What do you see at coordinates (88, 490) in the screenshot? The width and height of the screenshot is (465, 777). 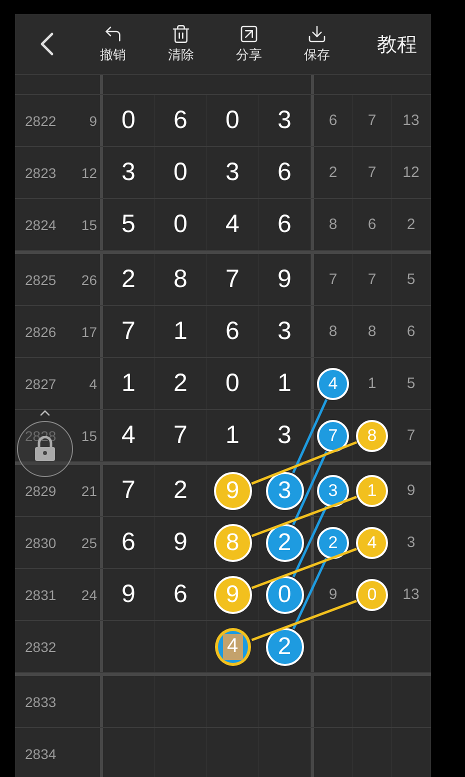 I see `sum-value: 21` at bounding box center [88, 490].